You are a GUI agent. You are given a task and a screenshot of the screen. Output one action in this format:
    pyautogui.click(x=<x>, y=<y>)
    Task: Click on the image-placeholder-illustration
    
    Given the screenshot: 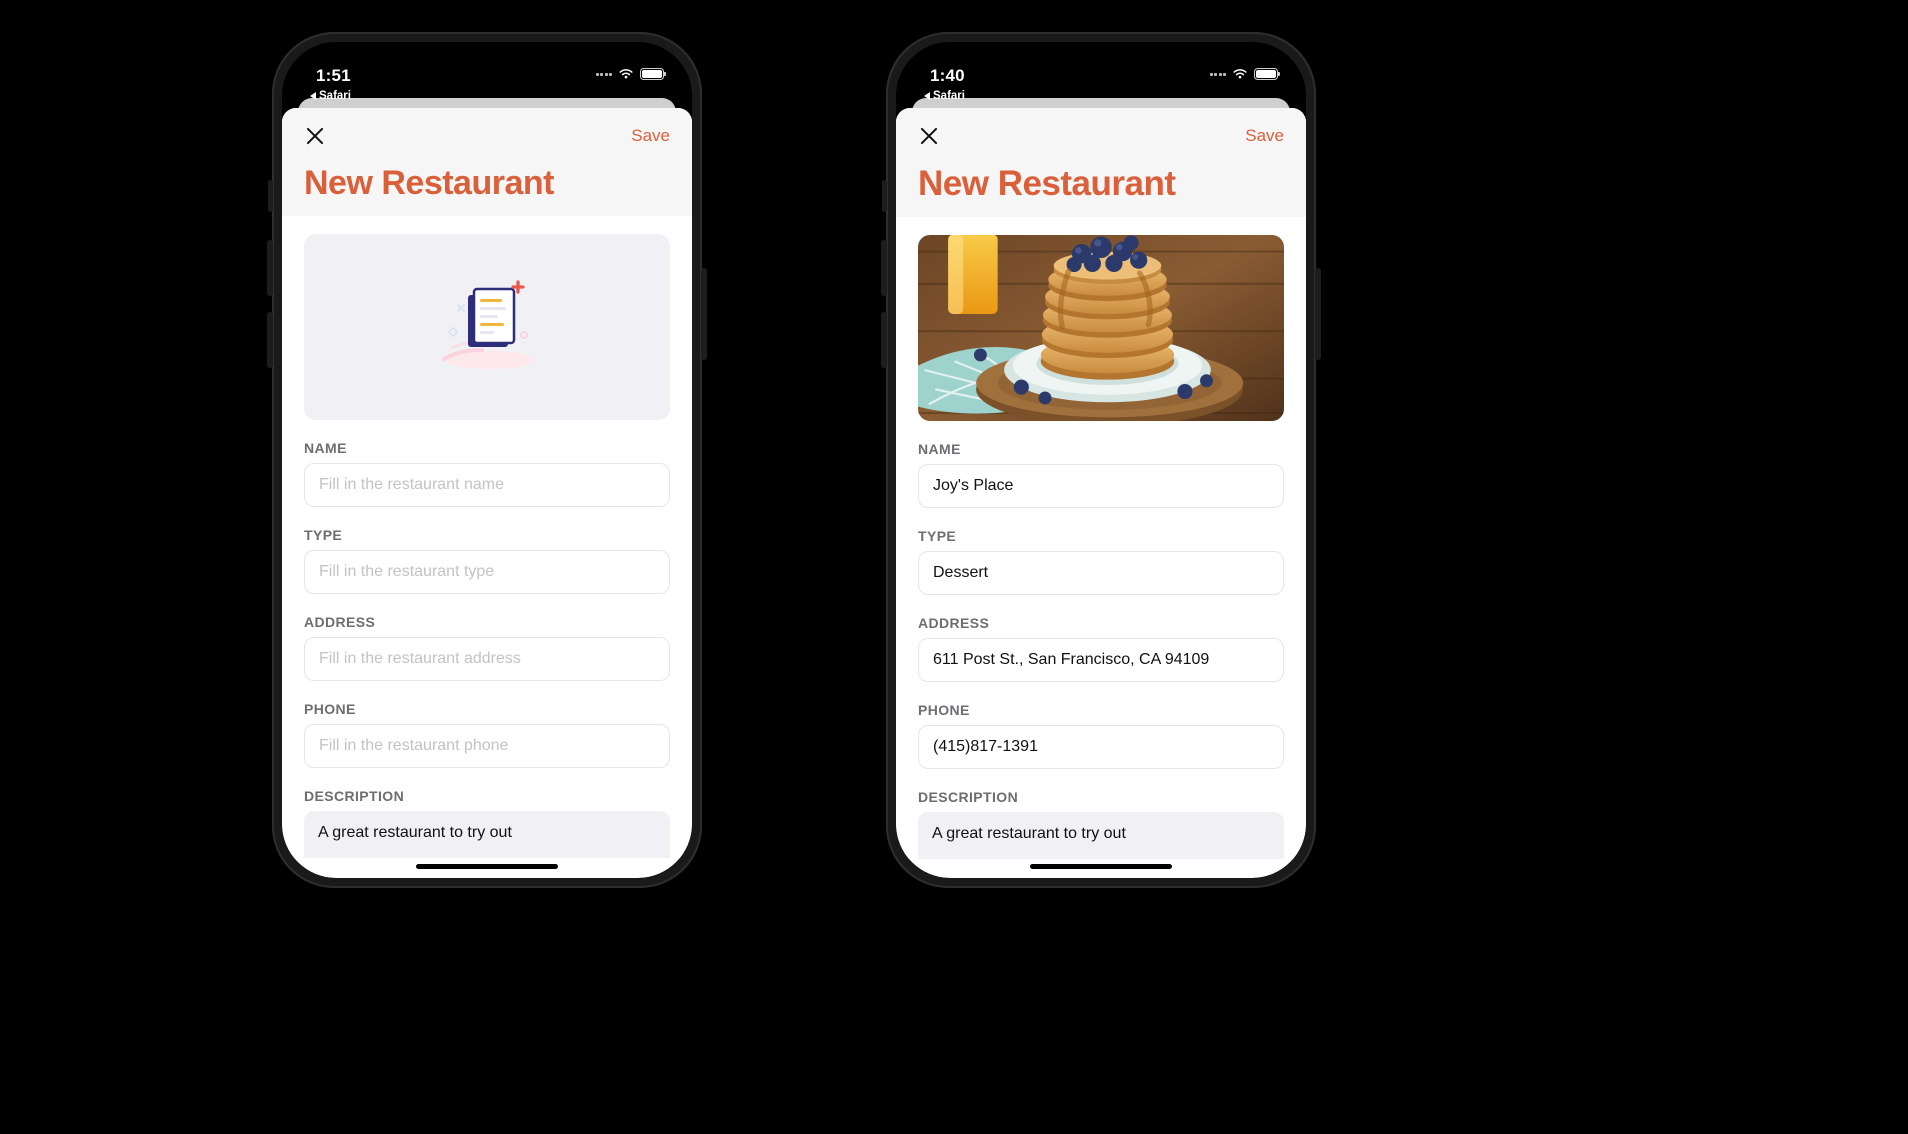 What is the action you would take?
    pyautogui.click(x=488, y=325)
    